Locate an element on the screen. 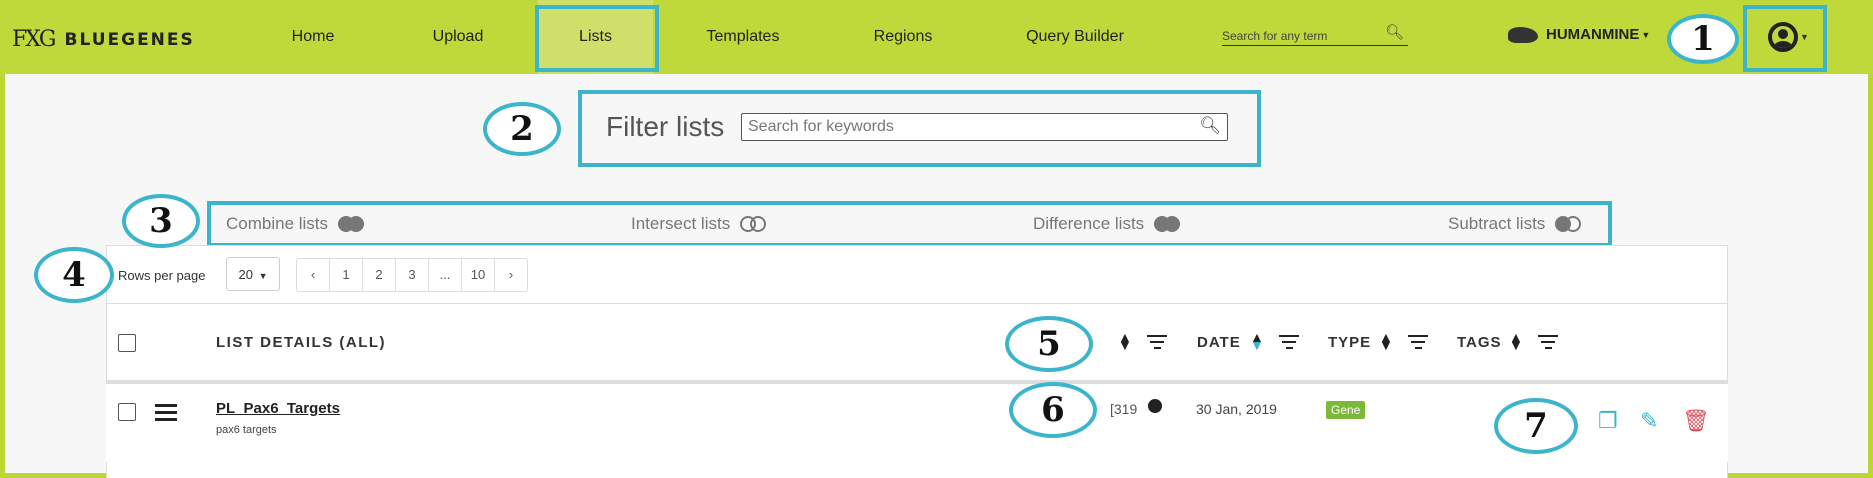  nav-regions: Regions is located at coordinates (903, 37).